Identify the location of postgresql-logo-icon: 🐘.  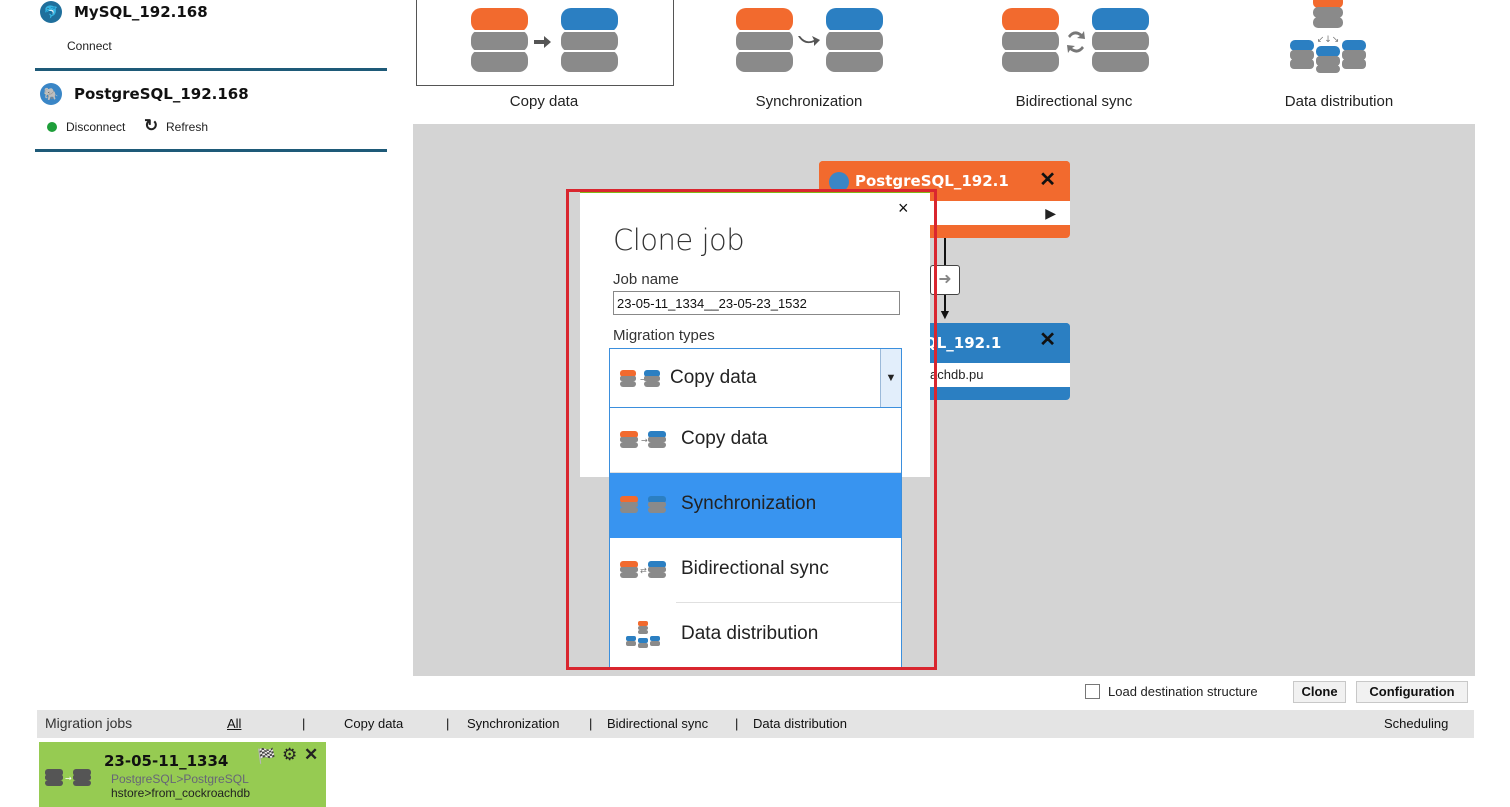
(51, 94).